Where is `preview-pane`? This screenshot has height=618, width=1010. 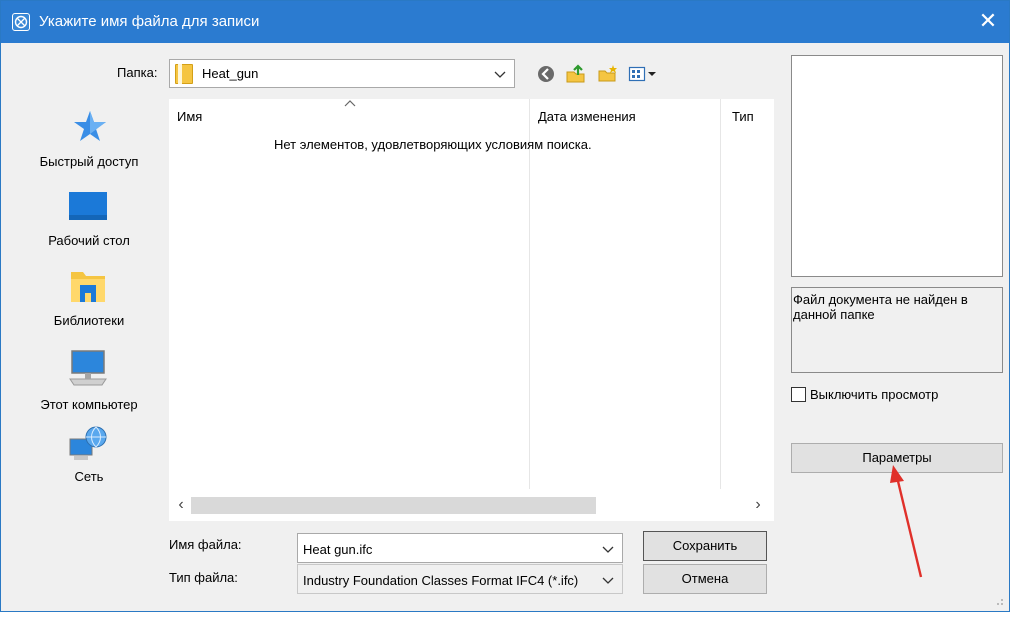
preview-pane is located at coordinates (897, 166).